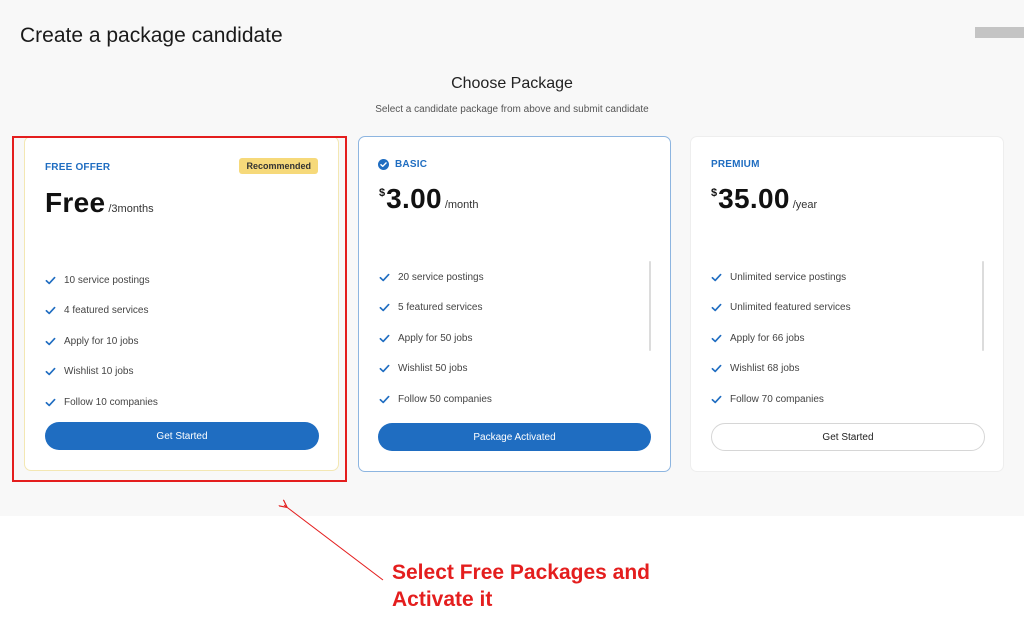  What do you see at coordinates (441, 277) in the screenshot?
I see `feature-label: 20 service postings` at bounding box center [441, 277].